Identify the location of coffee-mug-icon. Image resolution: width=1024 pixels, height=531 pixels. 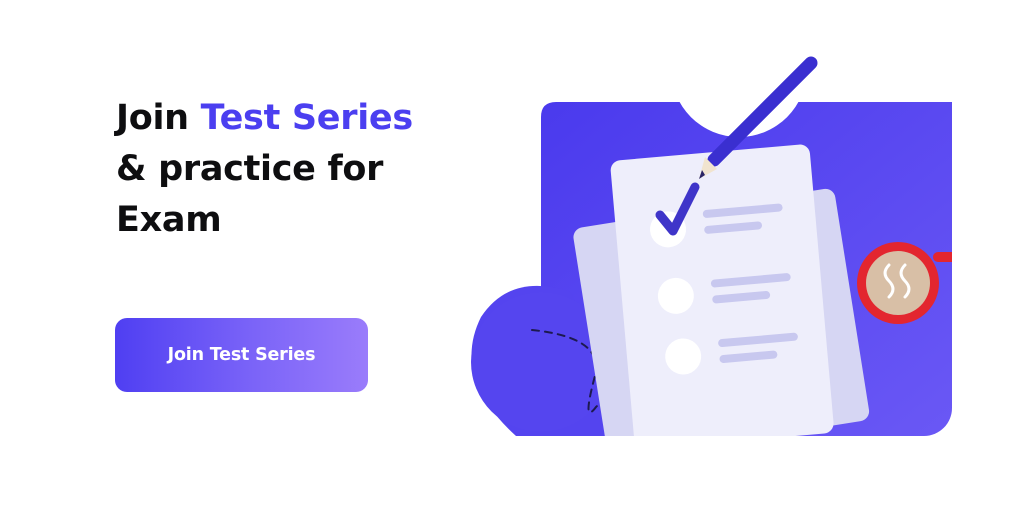
(904, 283).